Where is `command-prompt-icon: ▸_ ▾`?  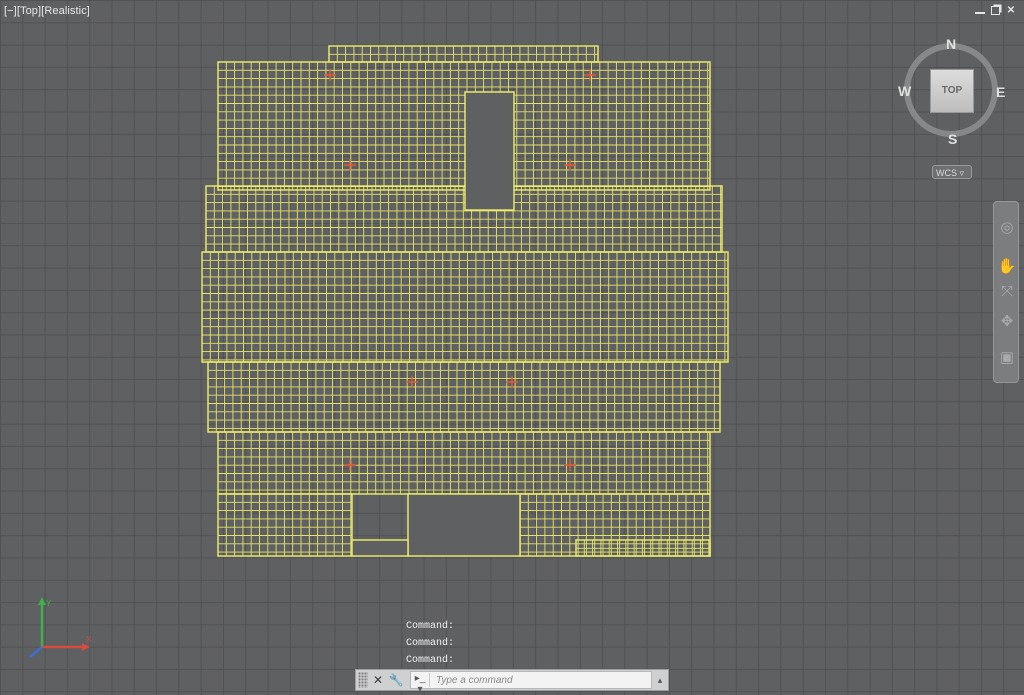 command-prompt-icon: ▸_ ▾ is located at coordinates (420, 684).